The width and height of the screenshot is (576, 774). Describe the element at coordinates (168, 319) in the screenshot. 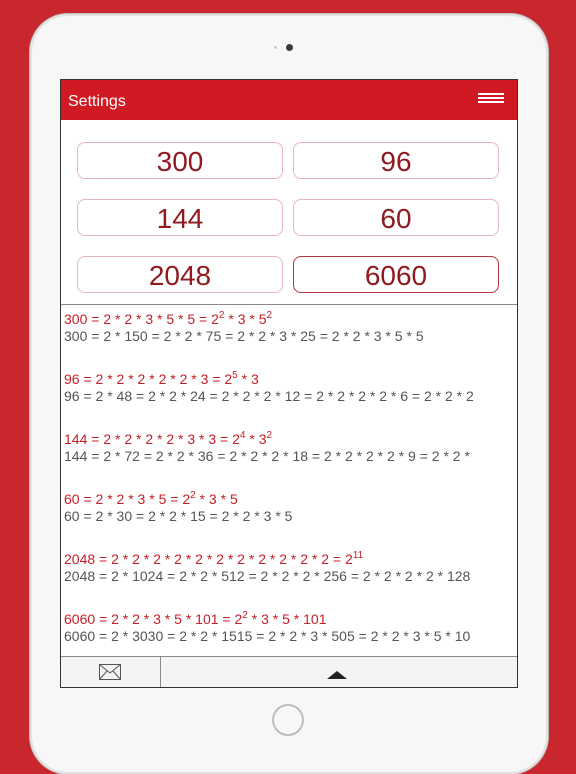

I see `prime-factorization: 300 = 2 * 2 * 3 * 5 * 5 = 22 * 3 * 52` at that location.